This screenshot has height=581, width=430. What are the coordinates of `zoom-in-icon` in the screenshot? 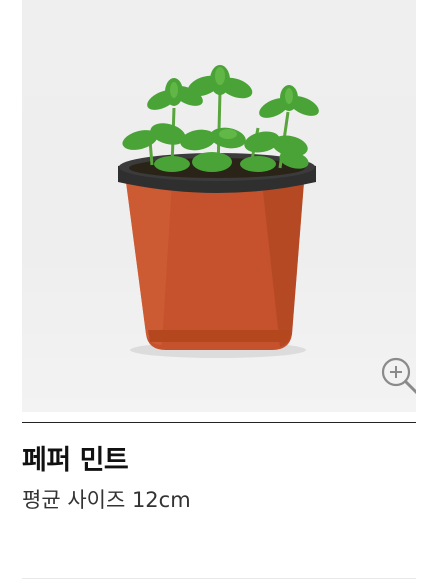 It's located at (398, 376).